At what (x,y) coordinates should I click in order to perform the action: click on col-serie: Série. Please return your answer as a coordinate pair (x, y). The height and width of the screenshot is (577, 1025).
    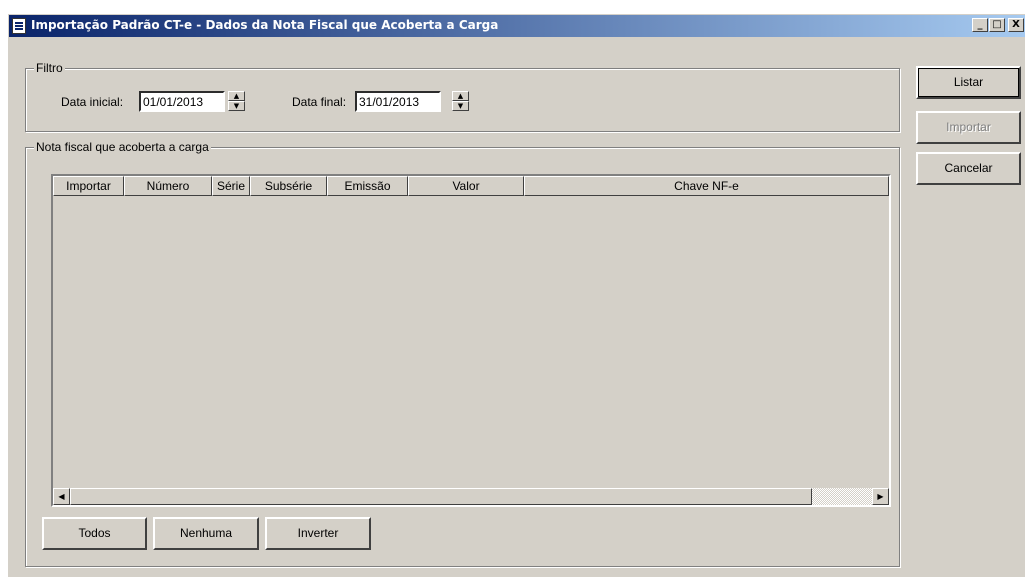
    Looking at the image, I should click on (231, 186).